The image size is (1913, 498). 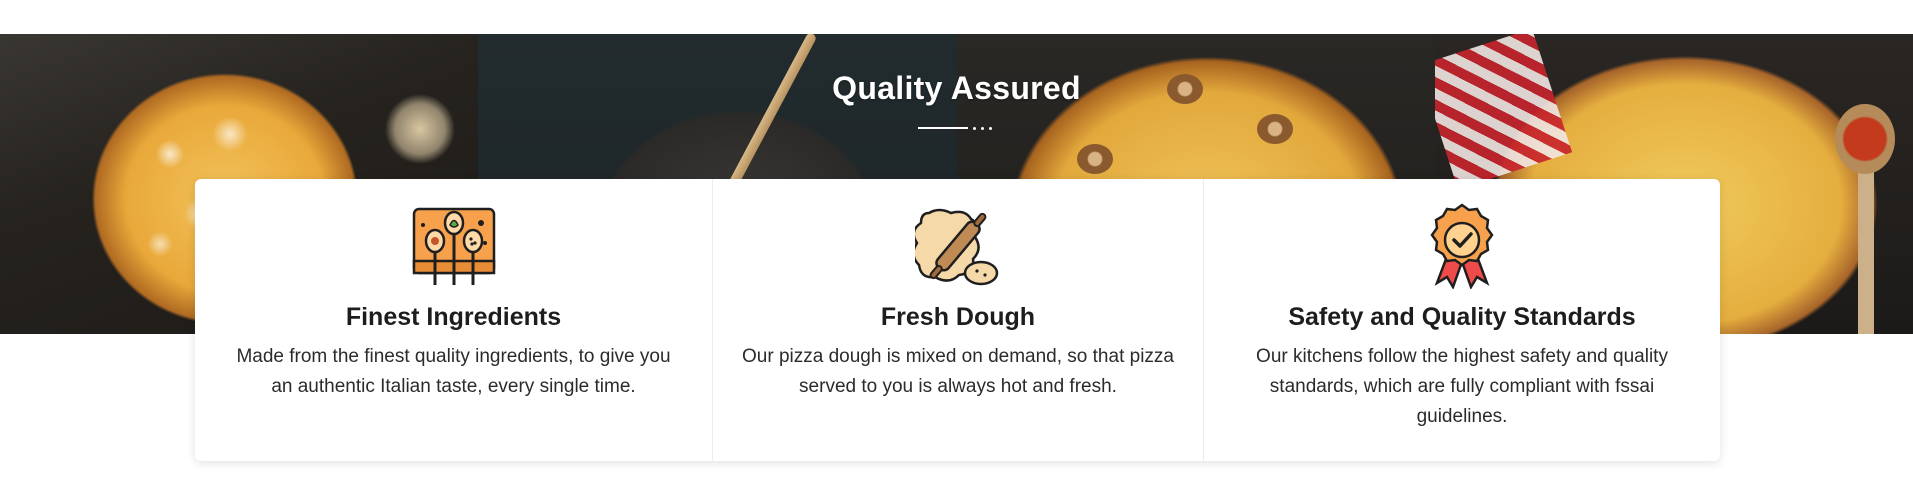 What do you see at coordinates (453, 246) in the screenshot?
I see `spoons-icon` at bounding box center [453, 246].